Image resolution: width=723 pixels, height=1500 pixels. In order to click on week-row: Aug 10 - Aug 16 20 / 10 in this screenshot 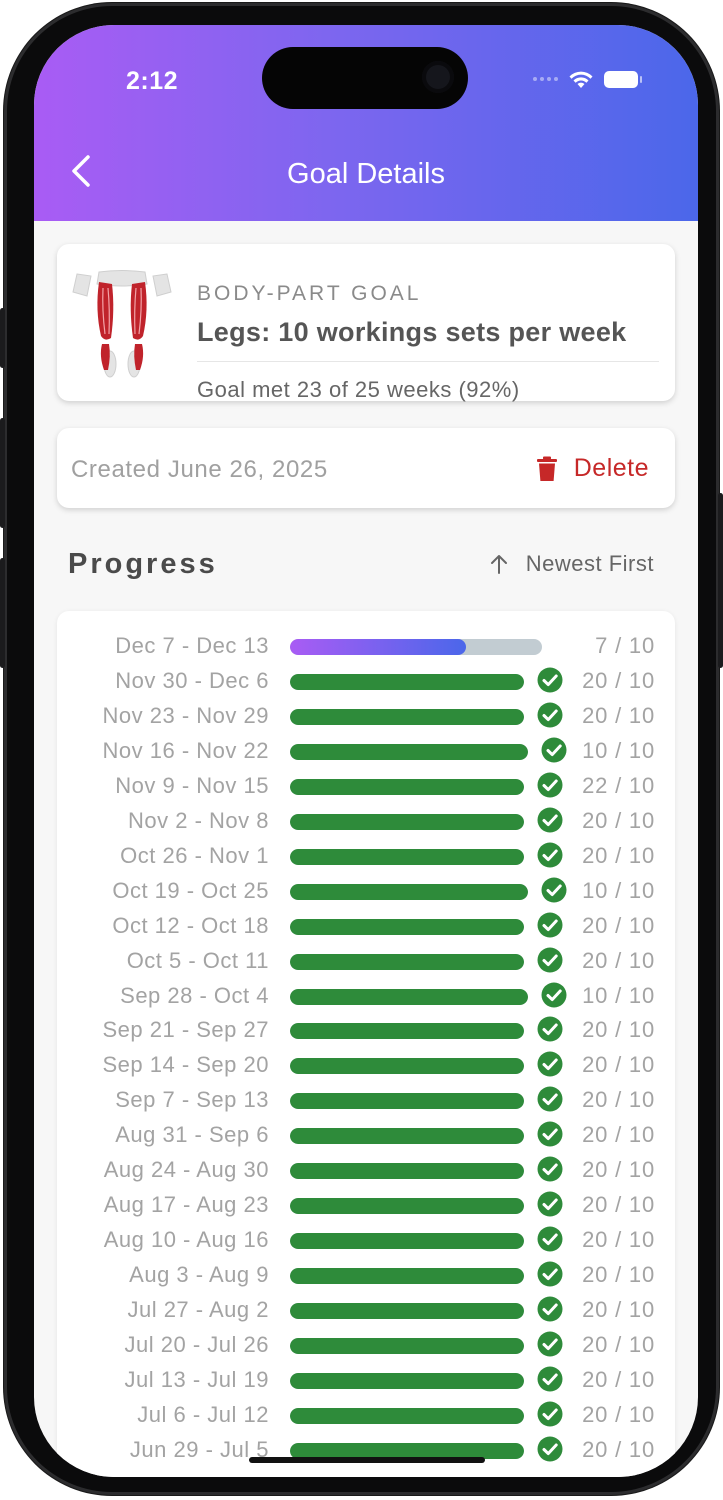, I will do `click(366, 1240)`.